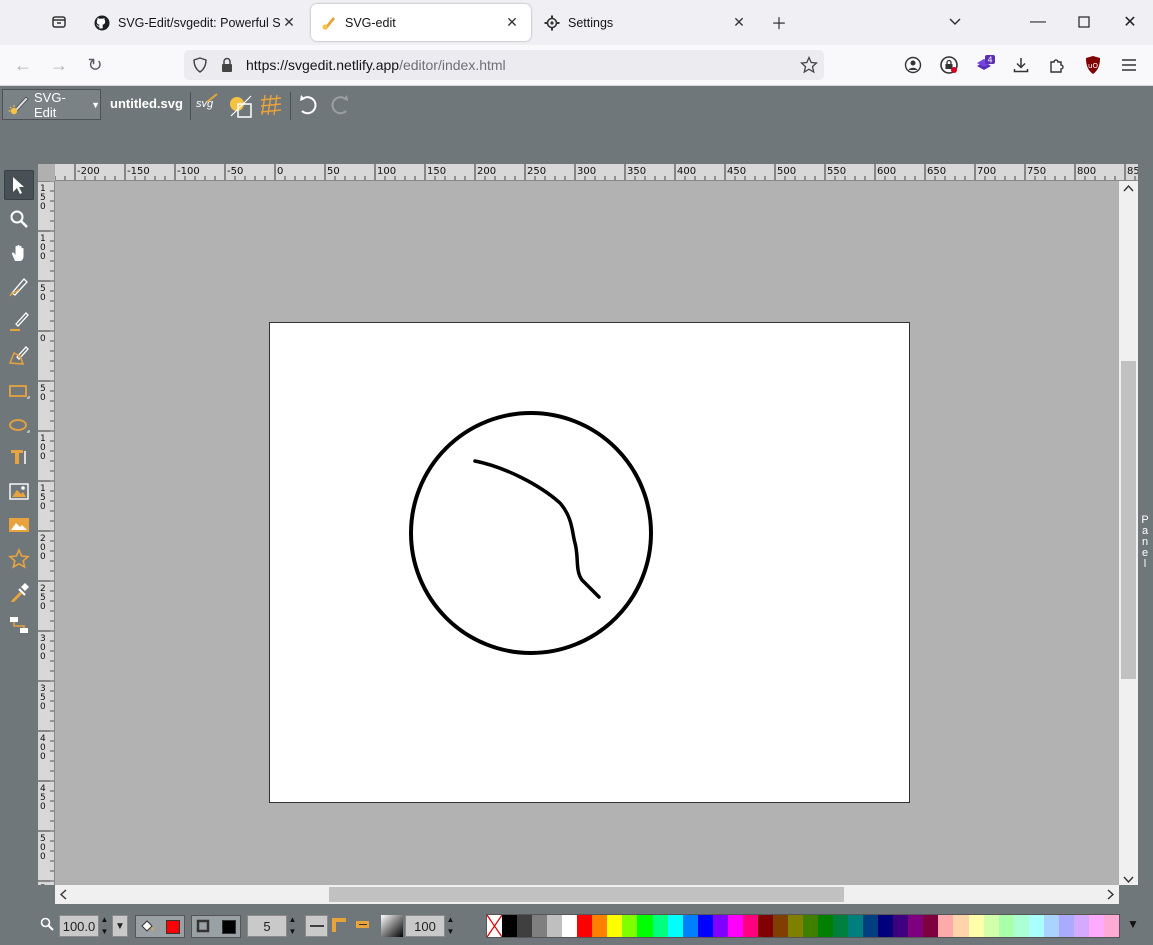 The height and width of the screenshot is (945, 1153). I want to click on horizontal-scroll-thumb, so click(586, 894).